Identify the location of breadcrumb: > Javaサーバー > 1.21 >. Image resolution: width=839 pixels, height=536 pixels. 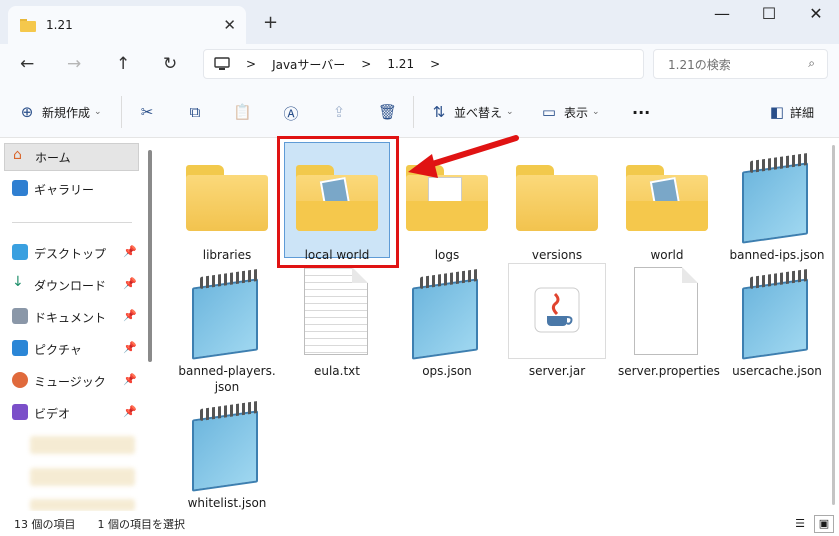
(423, 64).